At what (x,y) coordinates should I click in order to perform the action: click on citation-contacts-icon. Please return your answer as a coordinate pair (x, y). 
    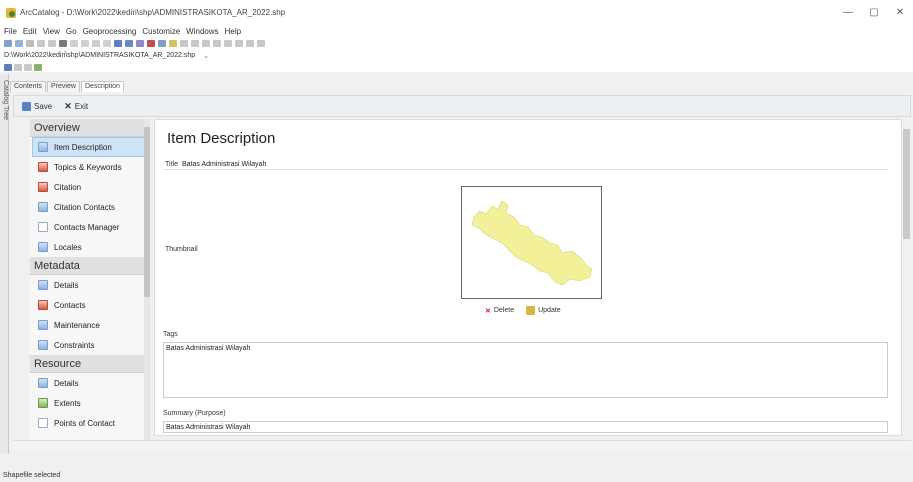
    Looking at the image, I should click on (43, 207).